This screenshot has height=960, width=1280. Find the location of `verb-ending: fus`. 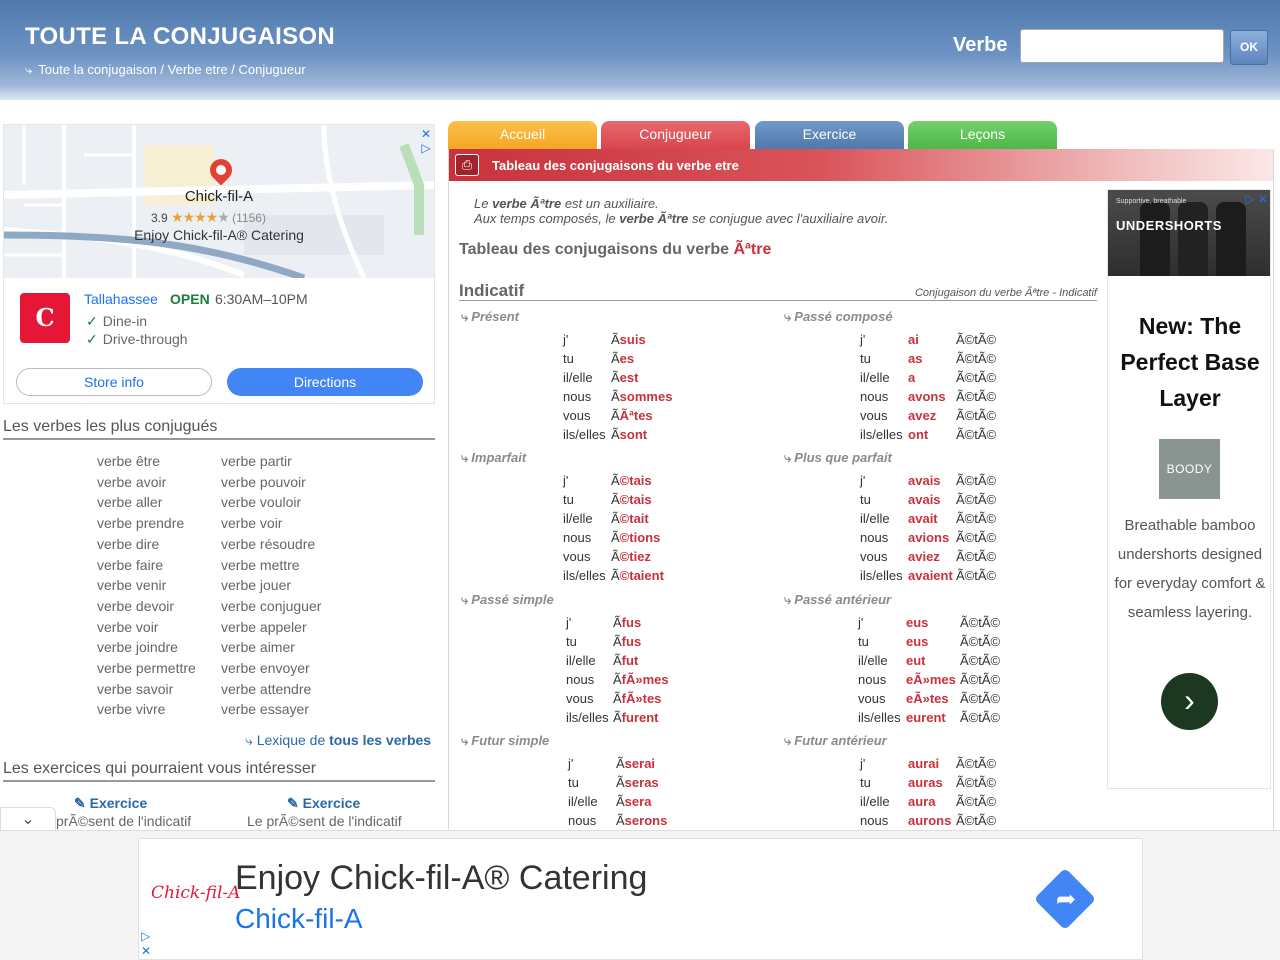

verb-ending: fus is located at coordinates (631, 641).